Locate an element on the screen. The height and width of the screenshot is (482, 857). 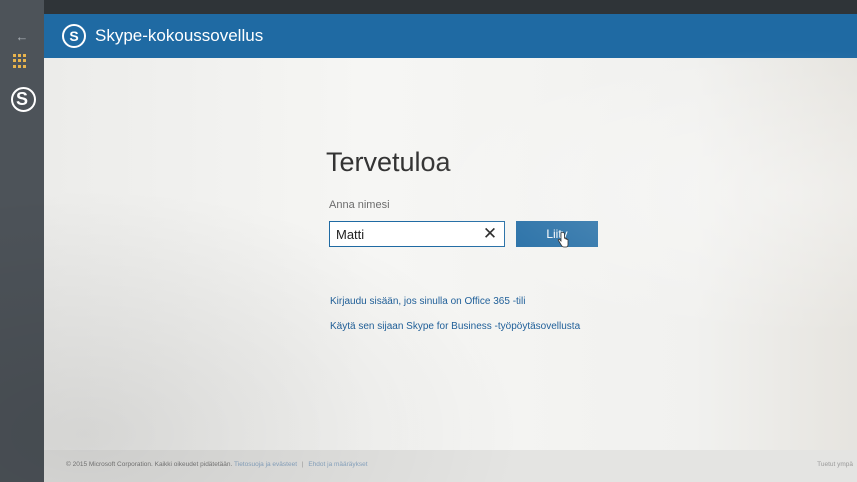
name-input is located at coordinates (405, 234).